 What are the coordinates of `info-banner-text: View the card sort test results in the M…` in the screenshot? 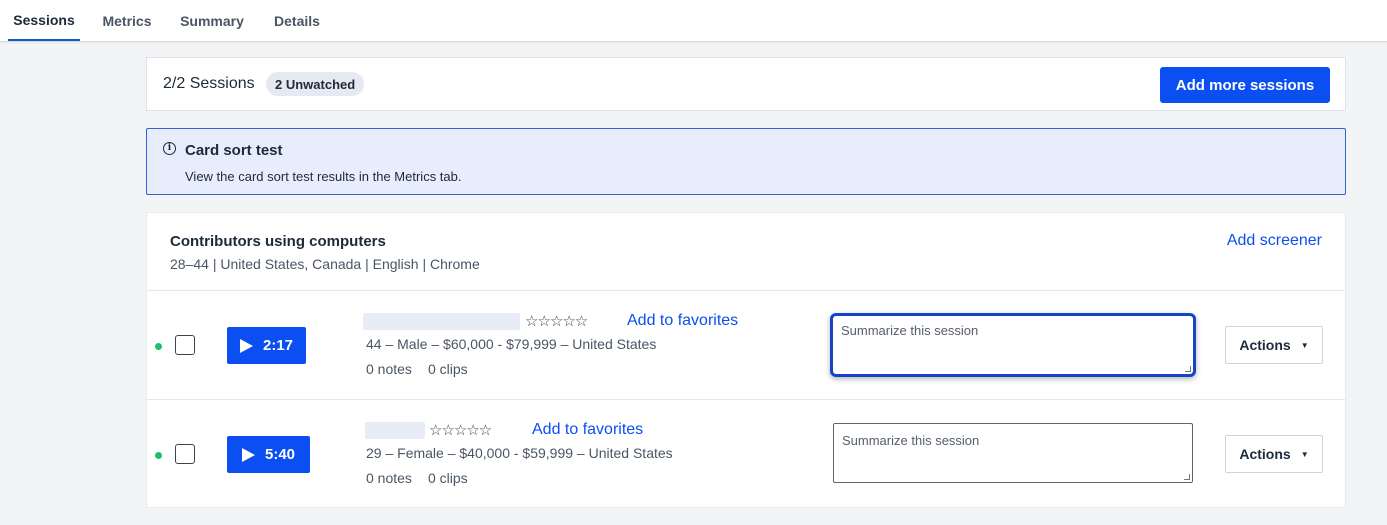 It's located at (323, 176).